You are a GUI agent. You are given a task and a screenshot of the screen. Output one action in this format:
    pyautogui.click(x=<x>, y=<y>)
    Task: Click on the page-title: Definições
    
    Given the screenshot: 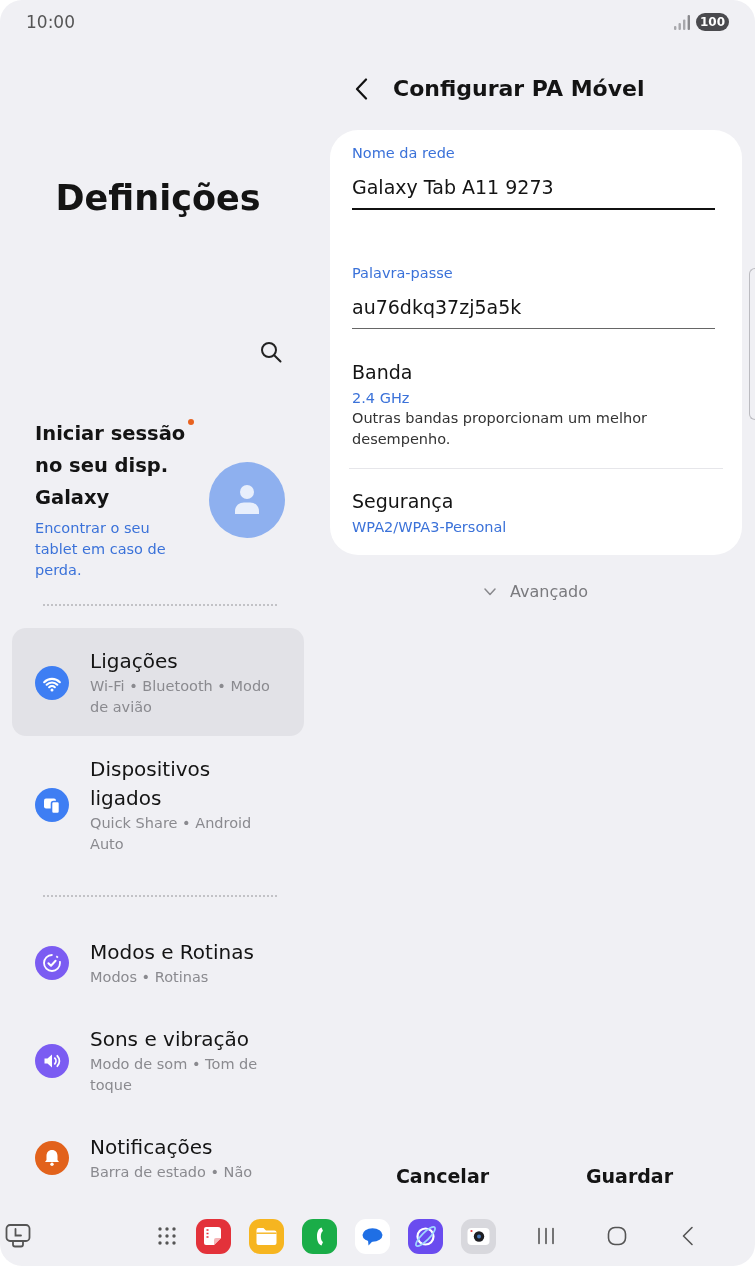 What is the action you would take?
    pyautogui.click(x=158, y=198)
    